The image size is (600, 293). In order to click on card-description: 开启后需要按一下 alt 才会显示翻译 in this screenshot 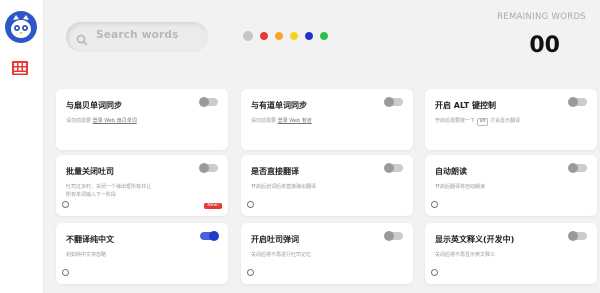, I will do `click(506, 121)`.